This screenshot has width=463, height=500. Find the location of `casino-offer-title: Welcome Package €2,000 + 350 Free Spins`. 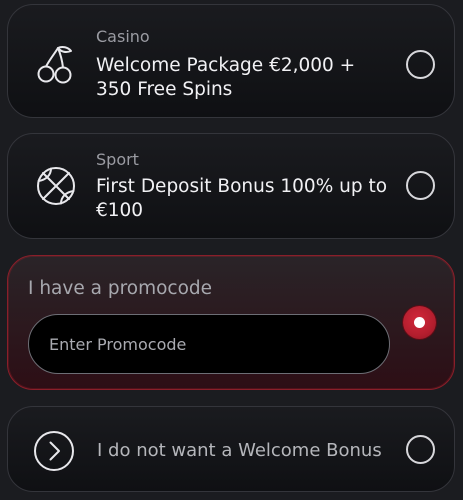

casino-offer-title: Welcome Package €2,000 + 350 Free Spins is located at coordinates (226, 77).